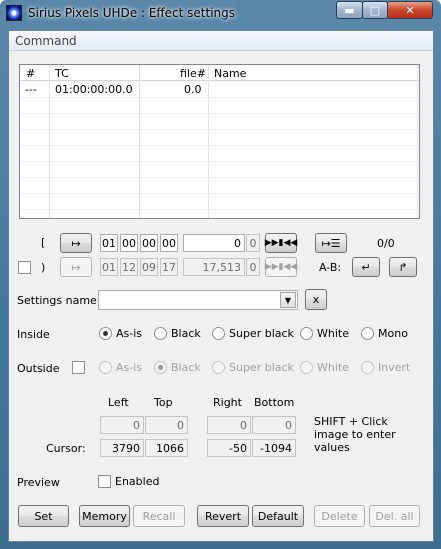 This screenshot has height=549, width=441. Describe the element at coordinates (198, 300) in the screenshot. I see `settings-name-combo: ▼` at that location.